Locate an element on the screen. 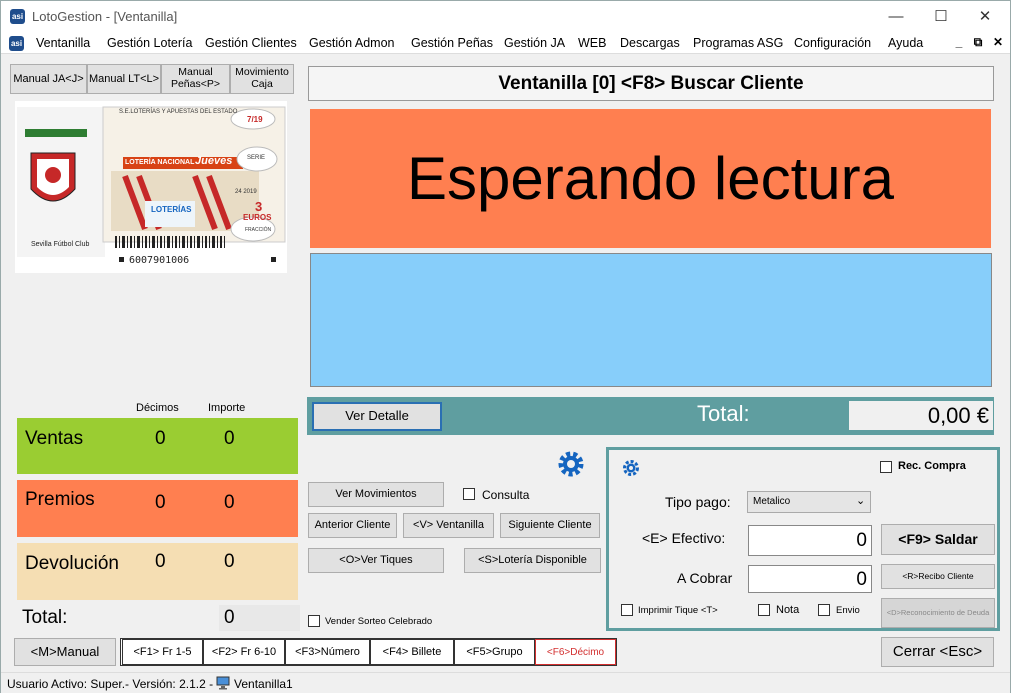  premios-panel: Premios 0 0 is located at coordinates (157, 508).